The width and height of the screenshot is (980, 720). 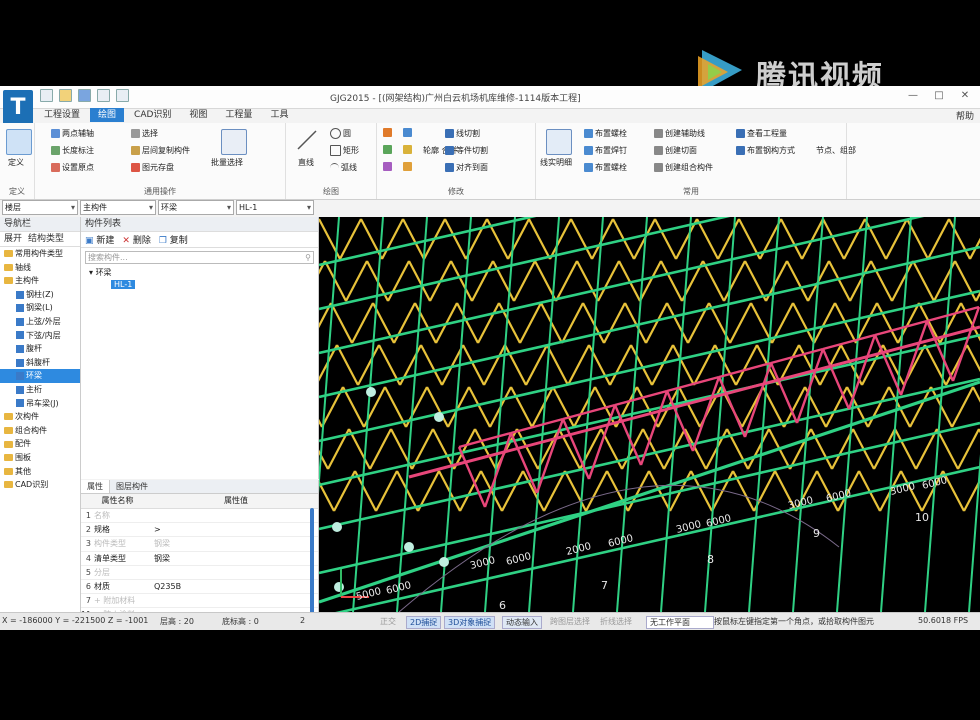 What do you see at coordinates (680, 622) in the screenshot?
I see `workplane-select: 无工作平面` at bounding box center [680, 622].